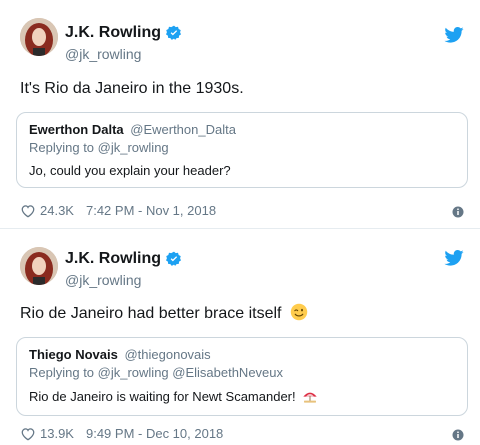  Describe the element at coordinates (151, 210) in the screenshot. I see `timestamp: 7:42 PM - Nov 1, 2018` at that location.